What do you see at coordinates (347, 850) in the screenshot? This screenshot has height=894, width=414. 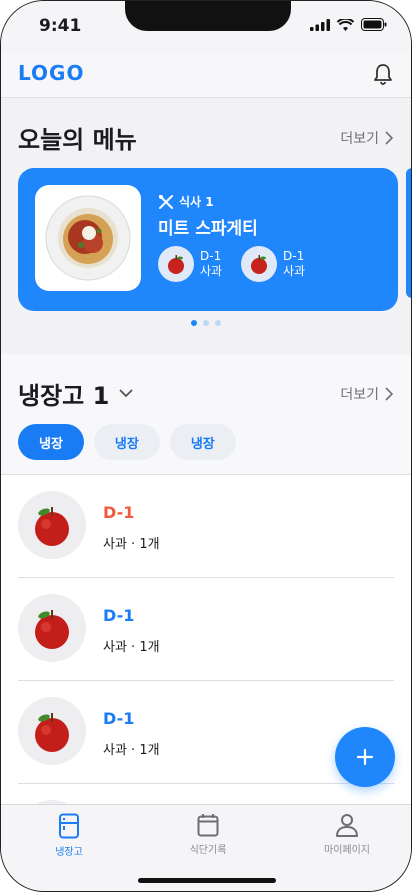 I see `tab-label: 마이페이지` at bounding box center [347, 850].